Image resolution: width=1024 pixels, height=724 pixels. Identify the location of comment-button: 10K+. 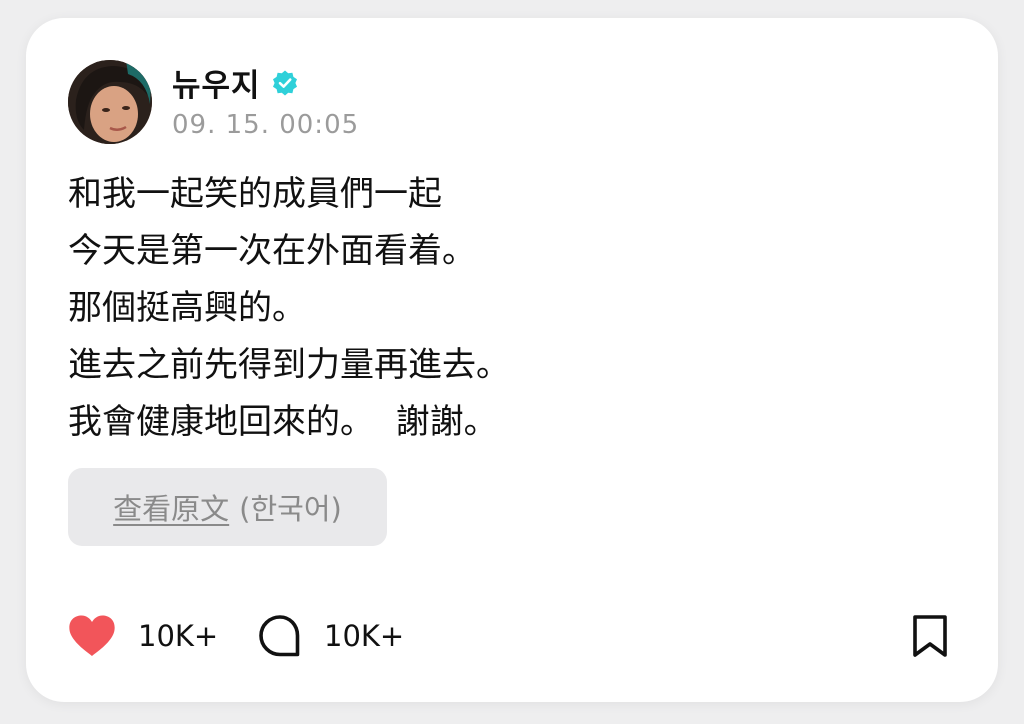
(331, 636).